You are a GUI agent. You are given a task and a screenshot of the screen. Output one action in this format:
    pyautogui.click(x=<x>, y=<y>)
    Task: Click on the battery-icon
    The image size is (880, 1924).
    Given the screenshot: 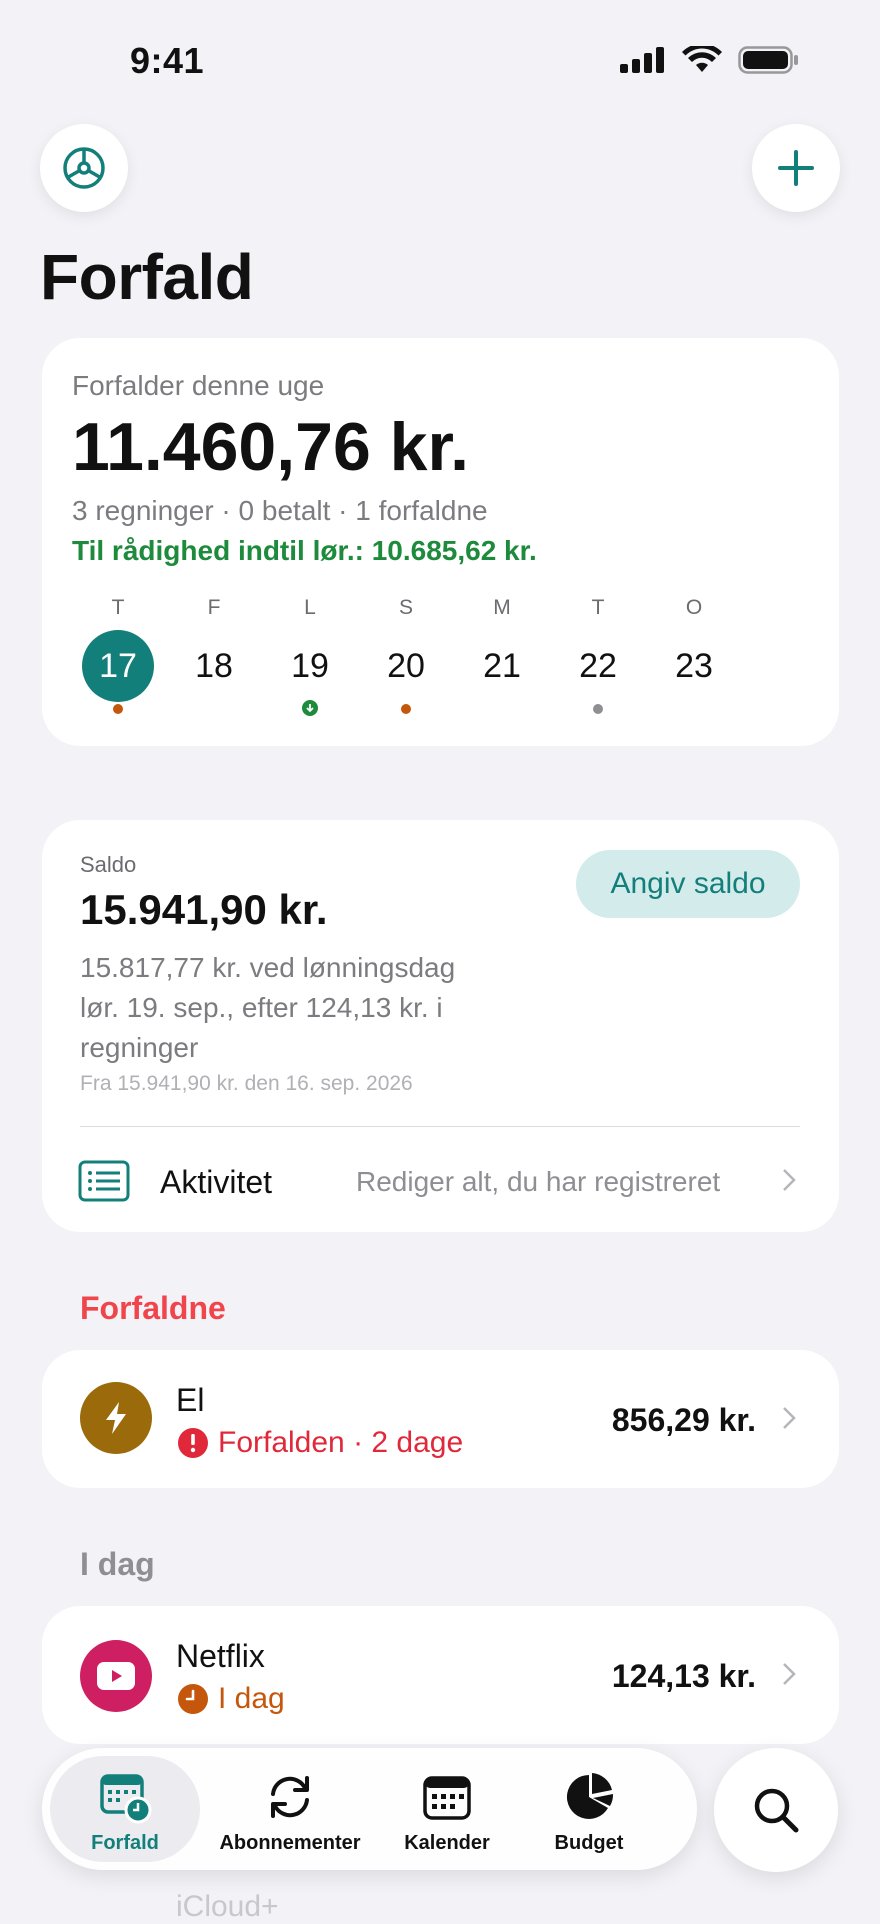 What is the action you would take?
    pyautogui.click(x=768, y=60)
    